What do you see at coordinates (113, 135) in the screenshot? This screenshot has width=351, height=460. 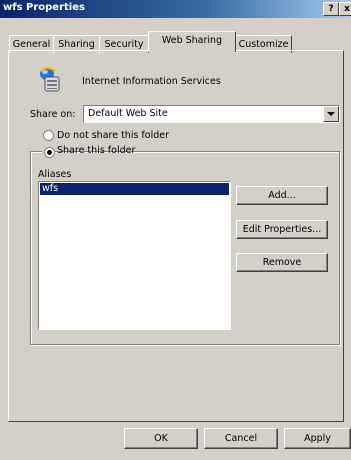 I see `do-not-share-label: Do not share this folder` at bounding box center [113, 135].